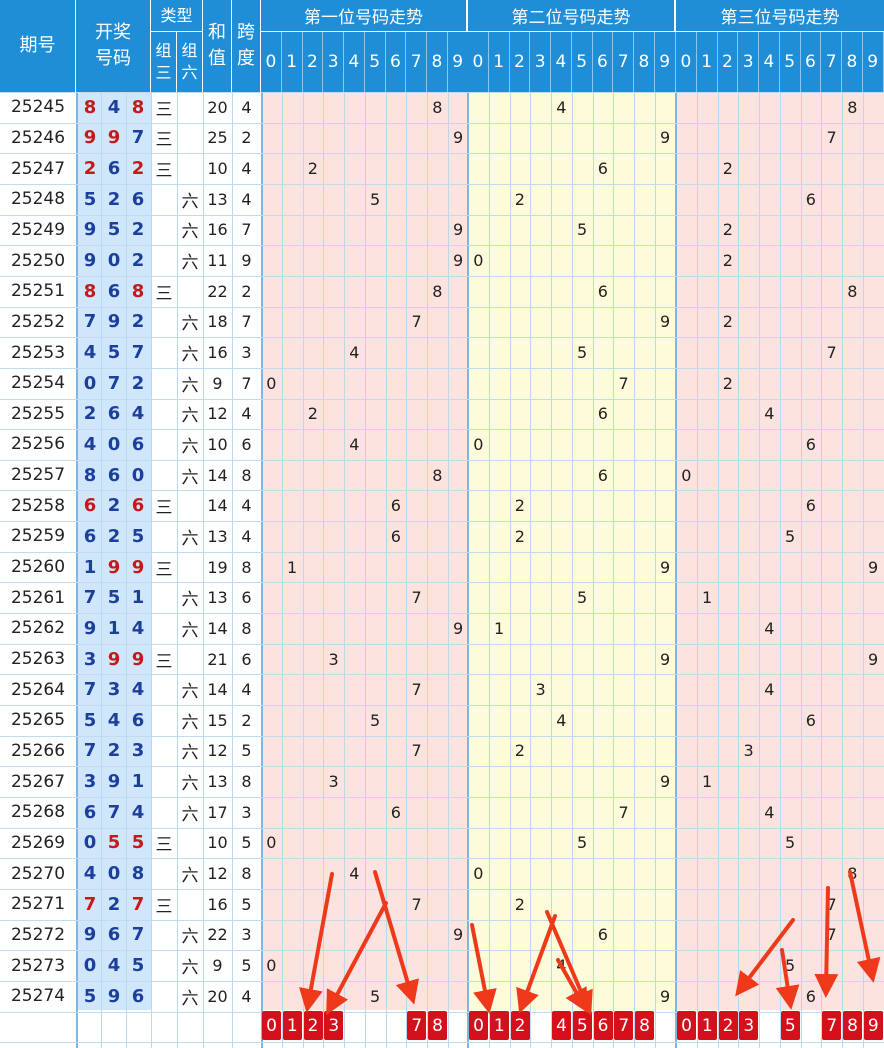 This screenshot has width=884, height=1048. What do you see at coordinates (90, 475) in the screenshot?
I see `draw-digit: 8` at bounding box center [90, 475].